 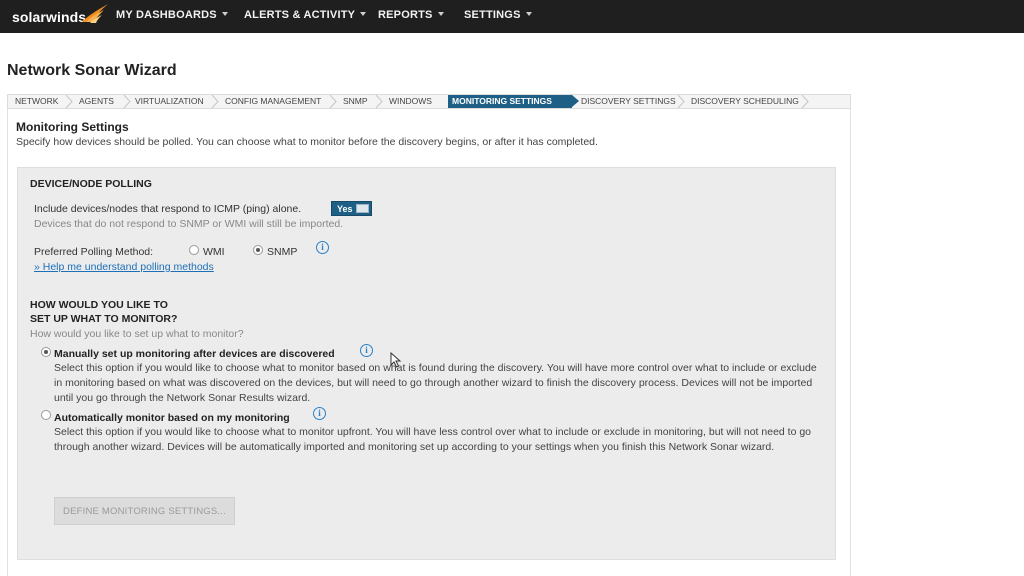 What do you see at coordinates (322, 247) in the screenshot?
I see `polling-info-icon: i` at bounding box center [322, 247].